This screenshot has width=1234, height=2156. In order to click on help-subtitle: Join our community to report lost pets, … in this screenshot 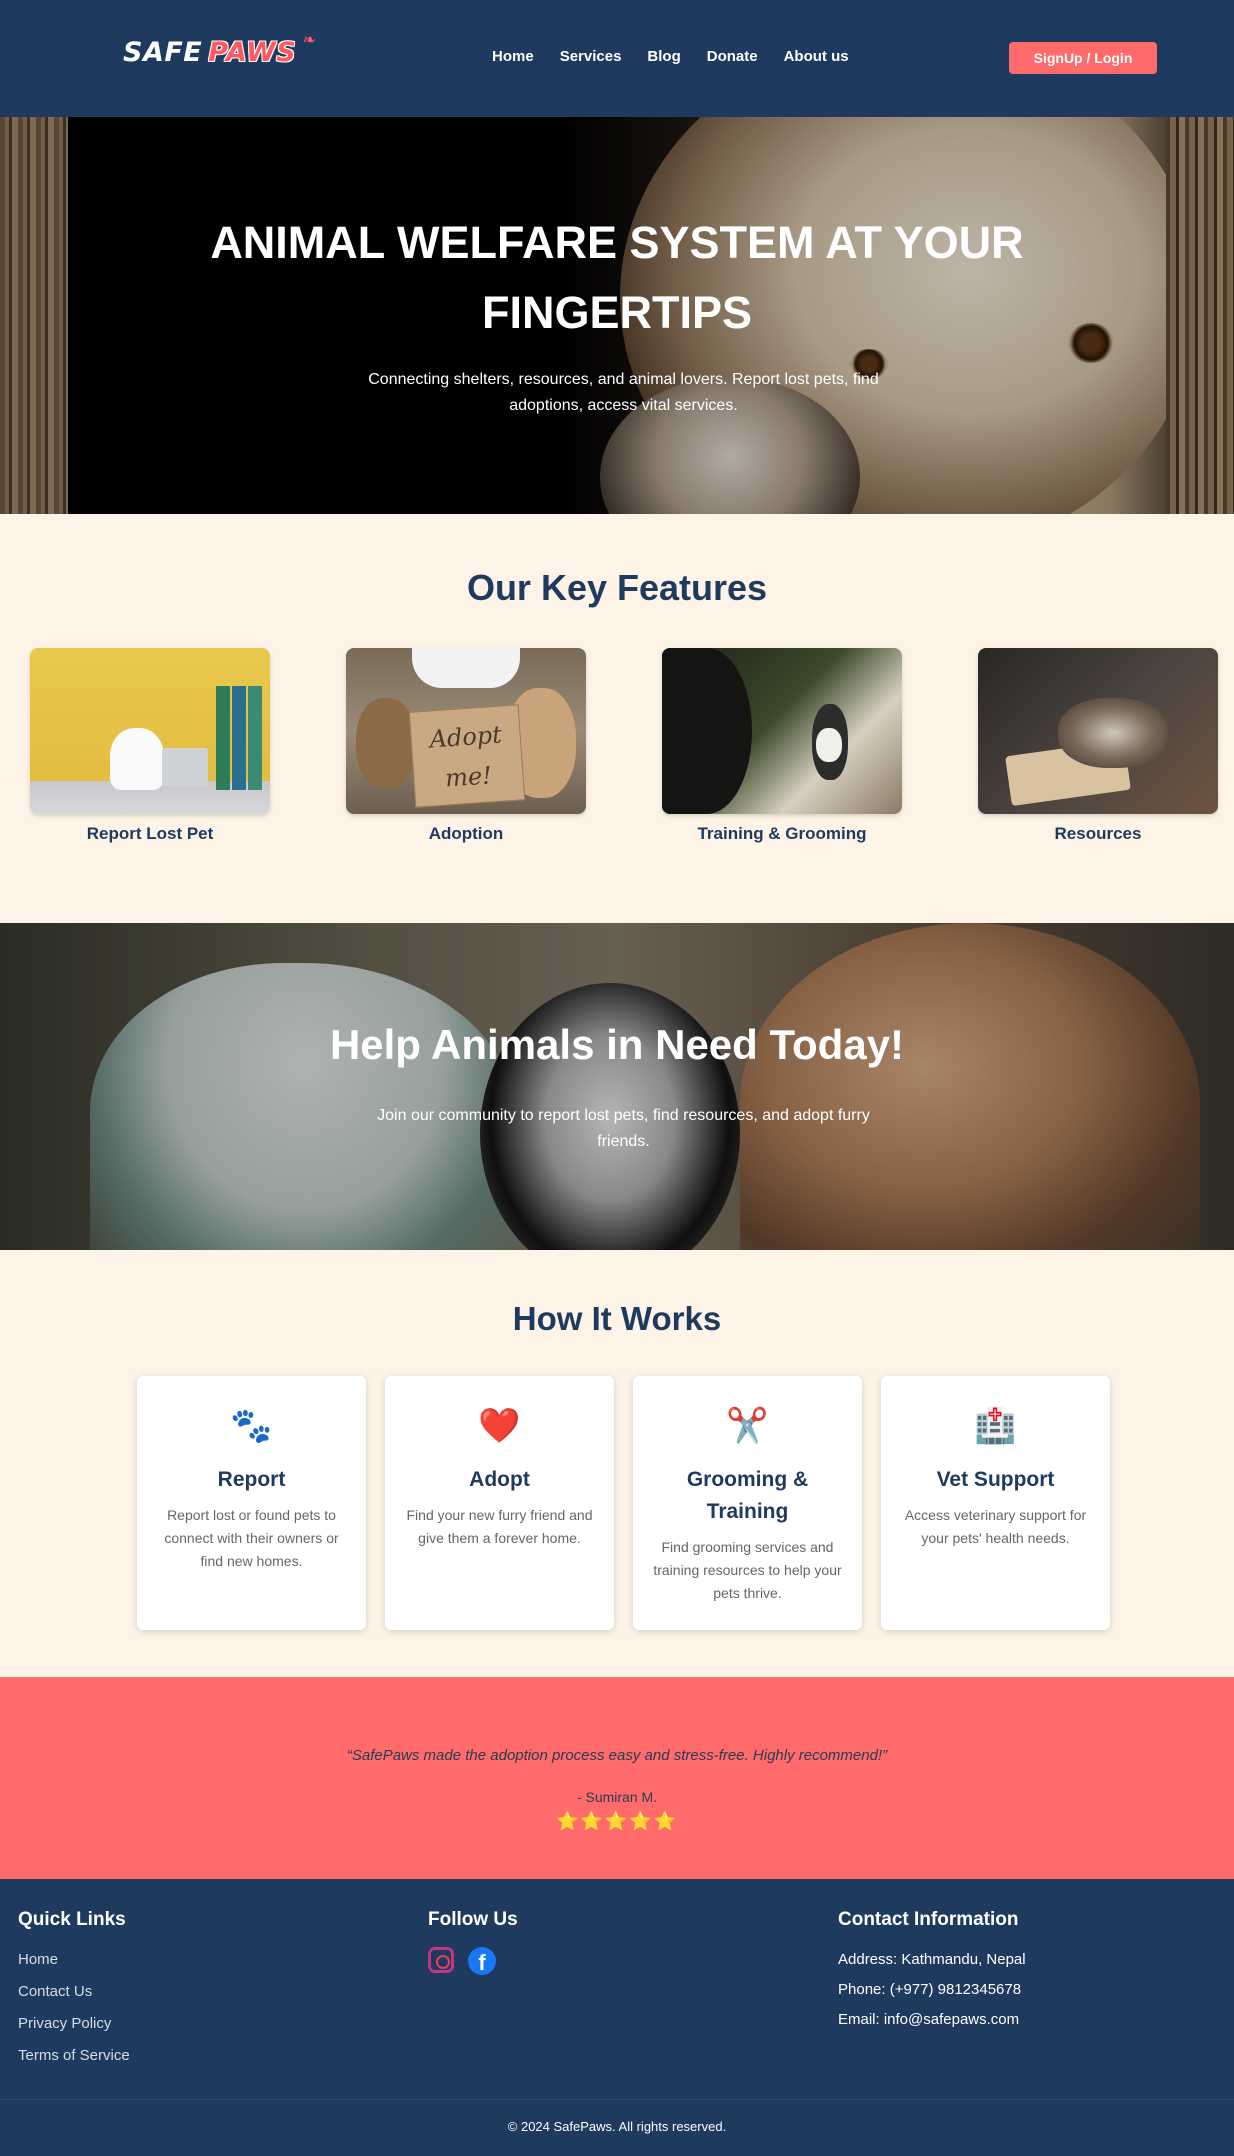, I will do `click(623, 1128)`.